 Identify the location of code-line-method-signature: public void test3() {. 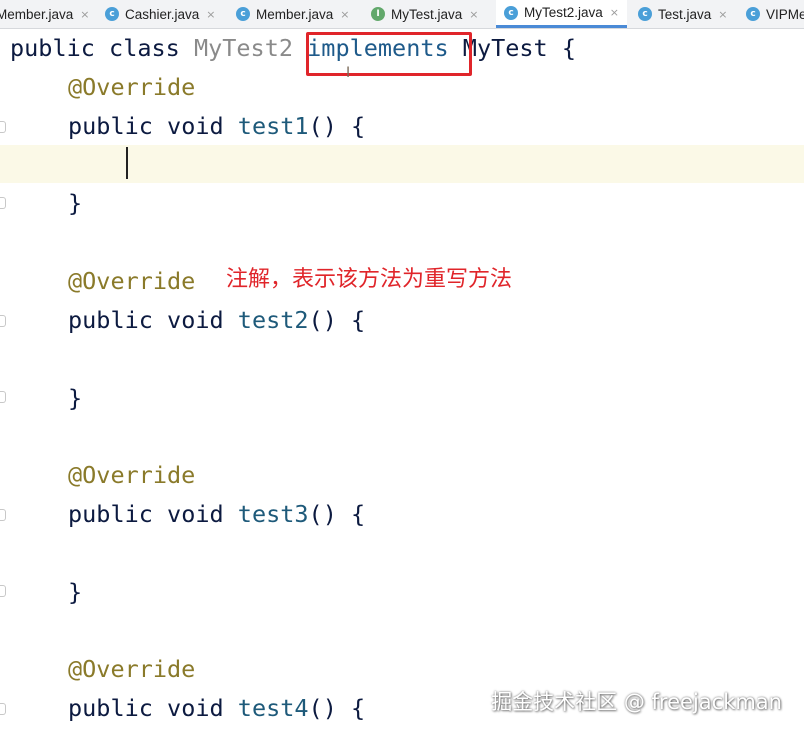
(216, 514).